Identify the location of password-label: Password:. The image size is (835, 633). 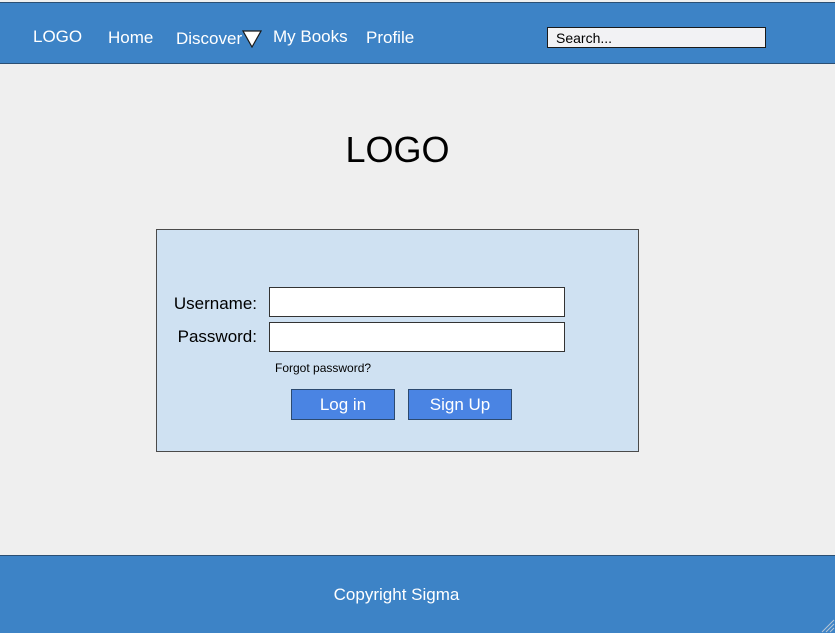
(217, 336).